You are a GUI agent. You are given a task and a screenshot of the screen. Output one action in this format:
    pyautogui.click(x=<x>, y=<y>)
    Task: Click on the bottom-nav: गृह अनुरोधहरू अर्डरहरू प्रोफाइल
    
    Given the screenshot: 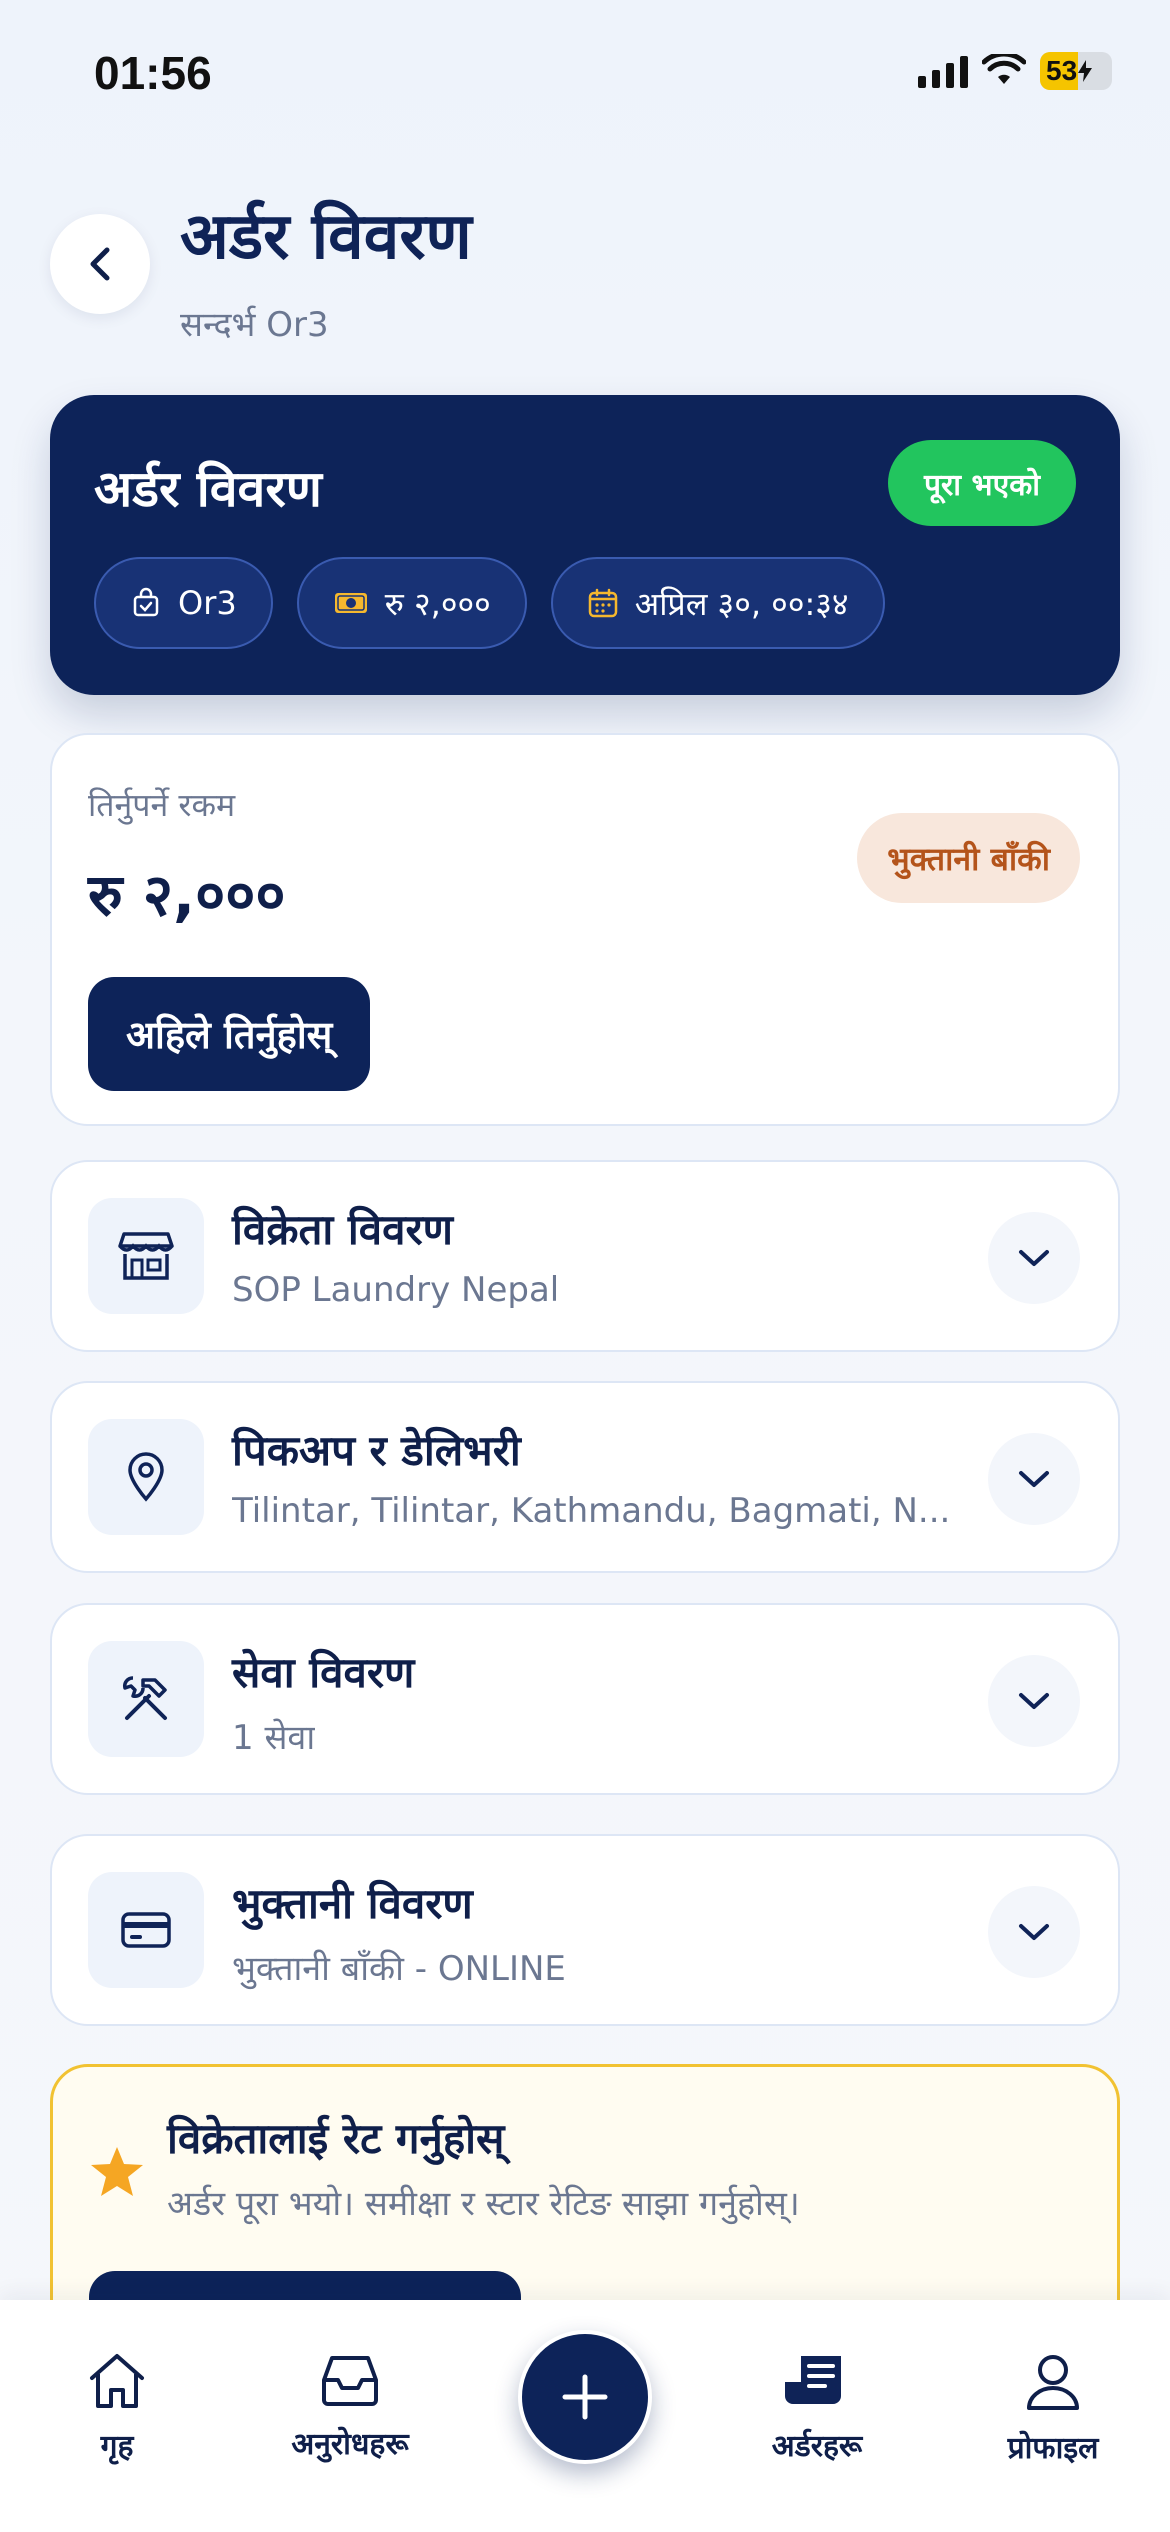 What is the action you would take?
    pyautogui.click(x=585, y=2416)
    